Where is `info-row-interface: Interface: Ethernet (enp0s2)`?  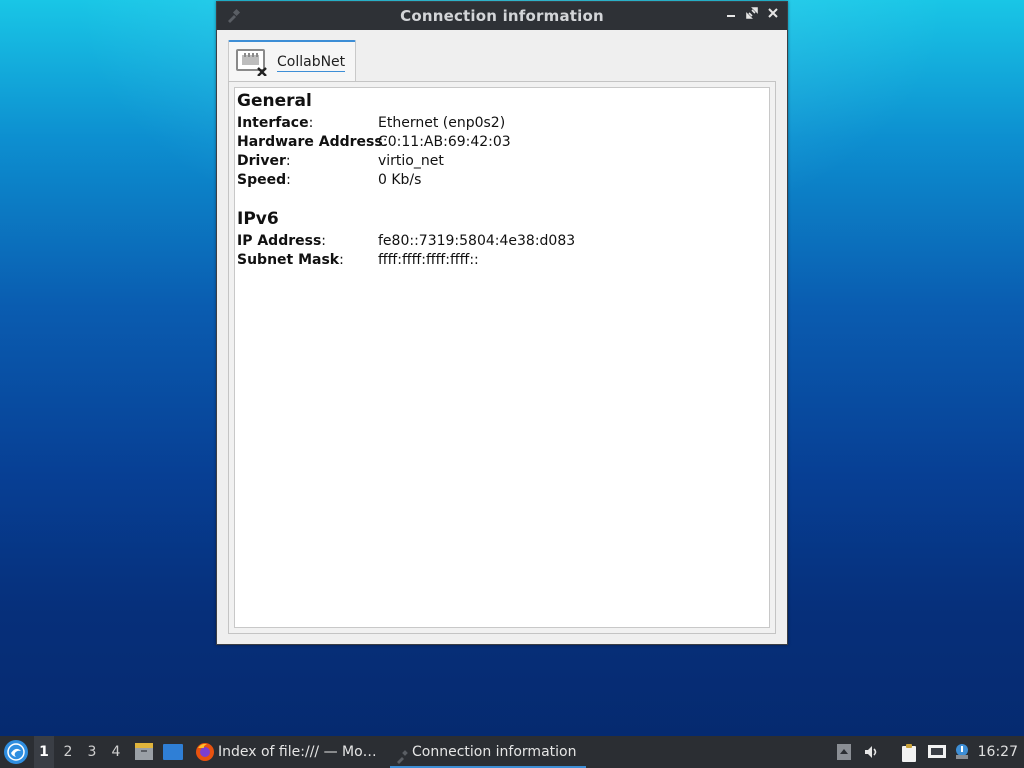 info-row-interface: Interface: Ethernet (enp0s2) is located at coordinates (371, 123).